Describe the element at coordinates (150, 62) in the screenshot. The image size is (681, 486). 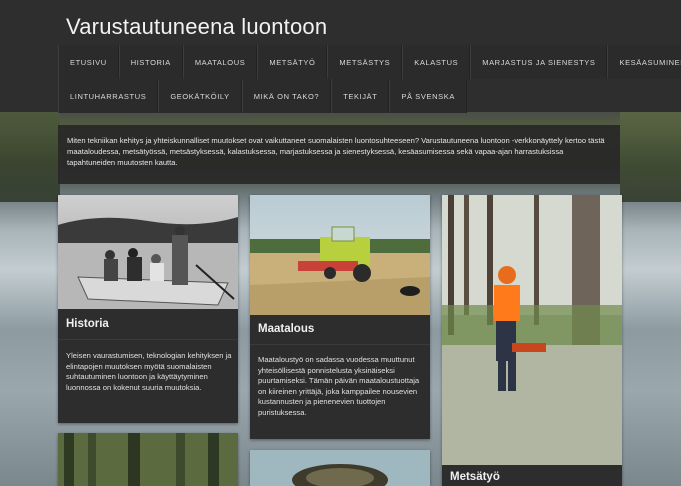
I see `nav-item-historia: HISTORIA` at that location.